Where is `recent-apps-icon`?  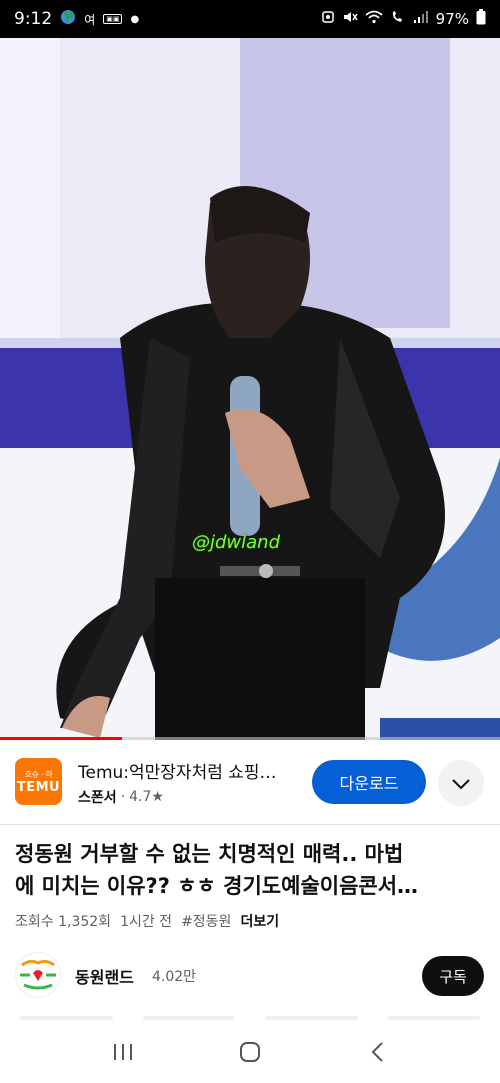
recent-apps-icon is located at coordinates (123, 1054).